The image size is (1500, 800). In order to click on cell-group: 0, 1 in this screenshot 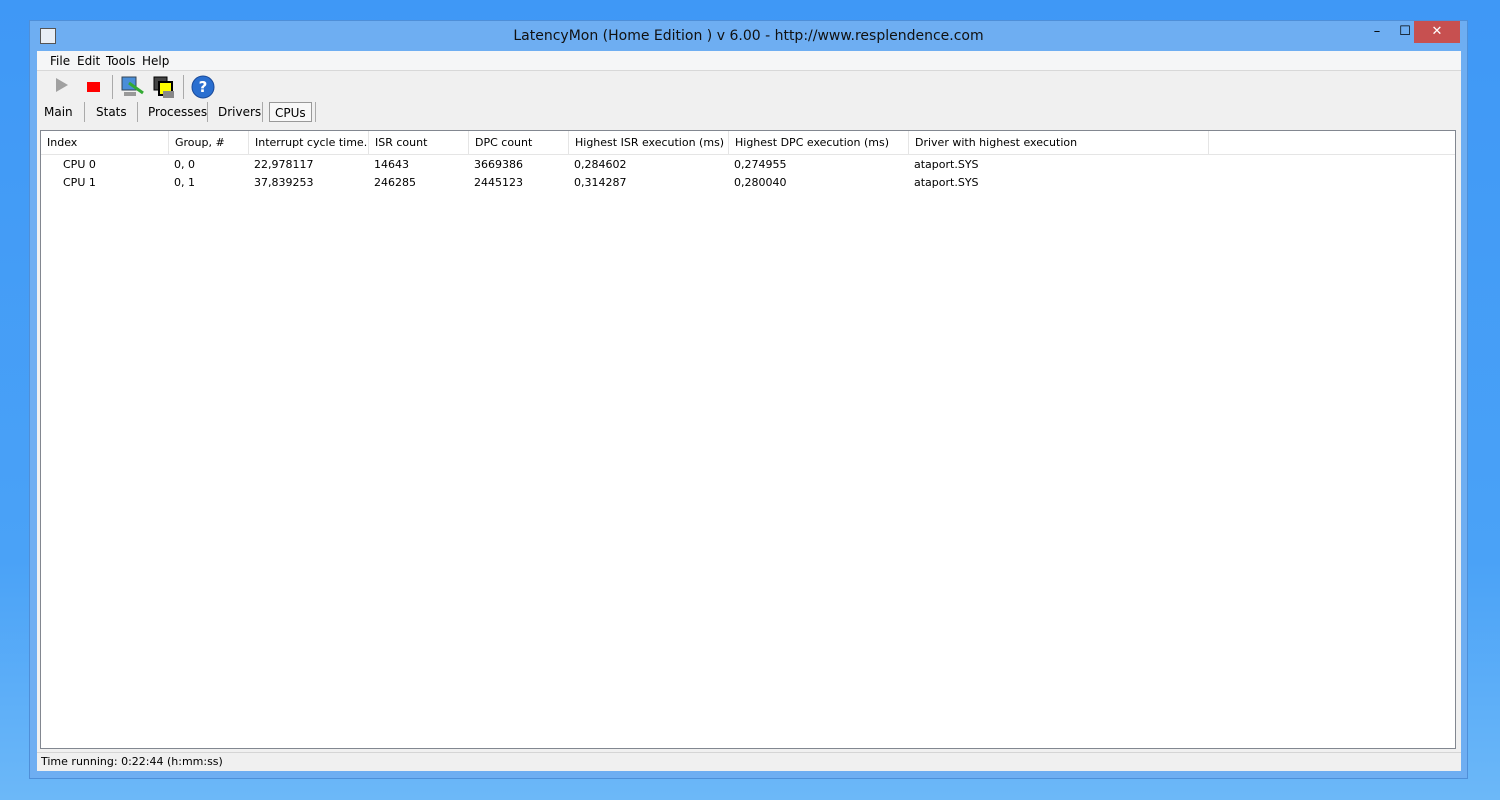, I will do `click(184, 182)`.